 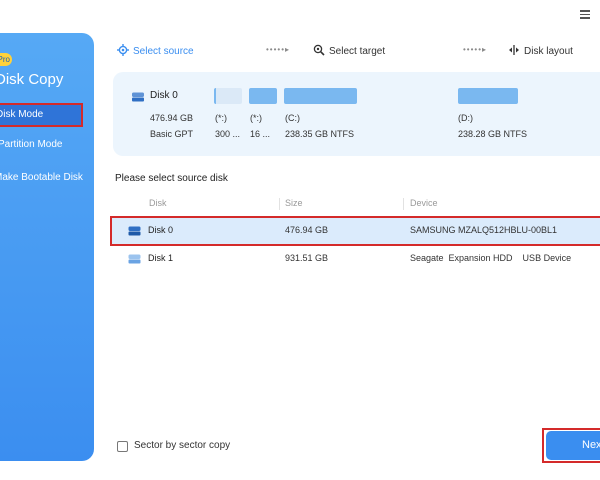 I want to click on hamburger-menu-icon, so click(x=585, y=15).